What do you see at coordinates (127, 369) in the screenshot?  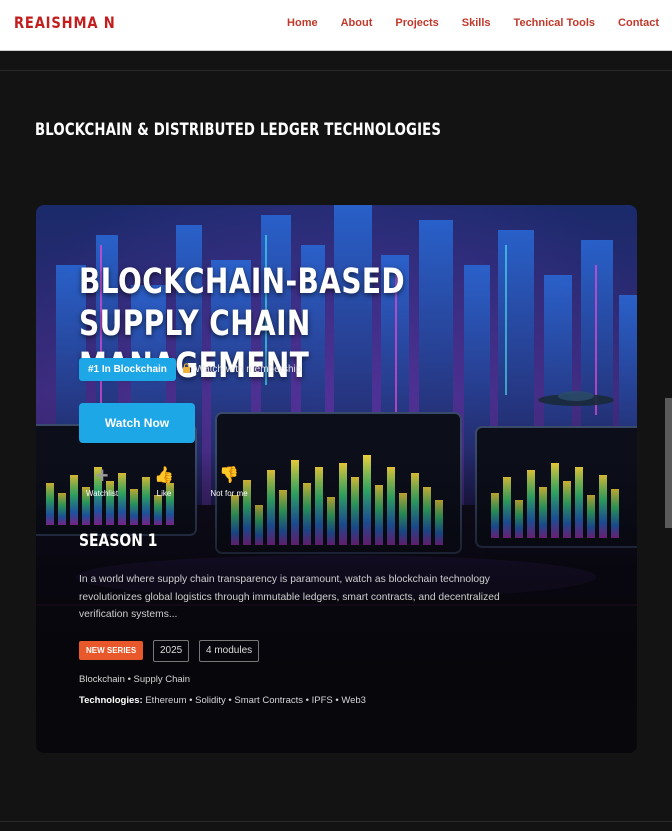 I see `rank-badge: #1 In Blockchain` at bounding box center [127, 369].